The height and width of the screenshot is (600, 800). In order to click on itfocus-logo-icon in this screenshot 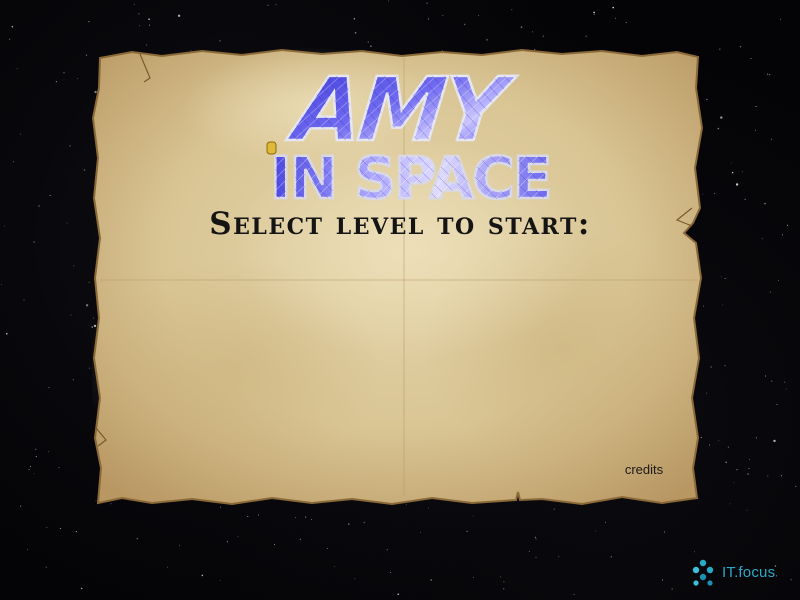, I will do `click(703, 572)`.